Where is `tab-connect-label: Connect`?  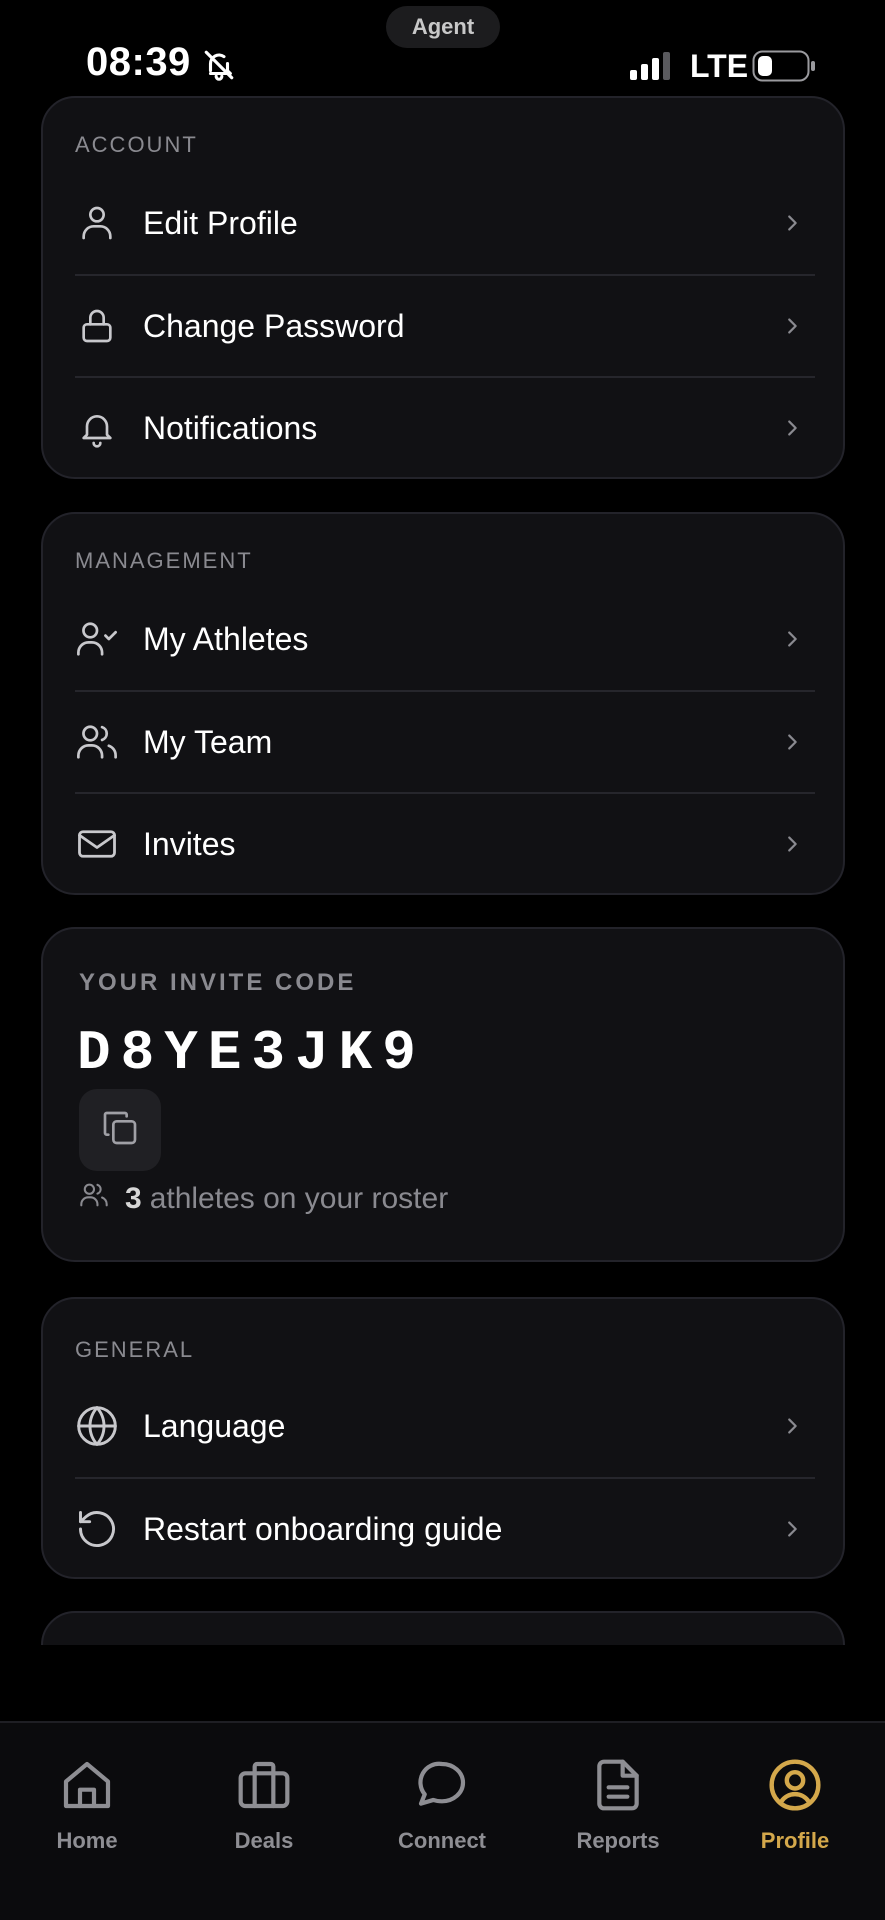 tab-connect-label: Connect is located at coordinates (442, 1840).